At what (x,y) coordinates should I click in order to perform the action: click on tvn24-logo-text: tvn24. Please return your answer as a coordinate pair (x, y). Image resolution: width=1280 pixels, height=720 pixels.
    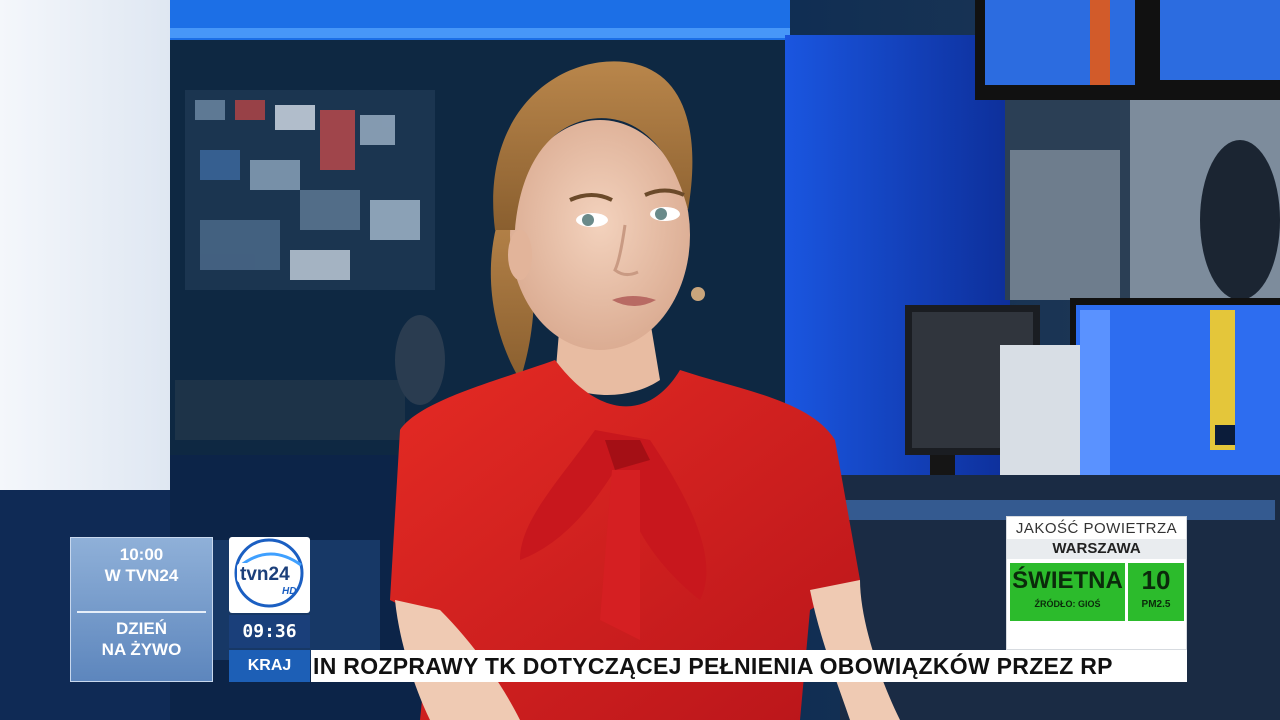
    Looking at the image, I should click on (265, 574).